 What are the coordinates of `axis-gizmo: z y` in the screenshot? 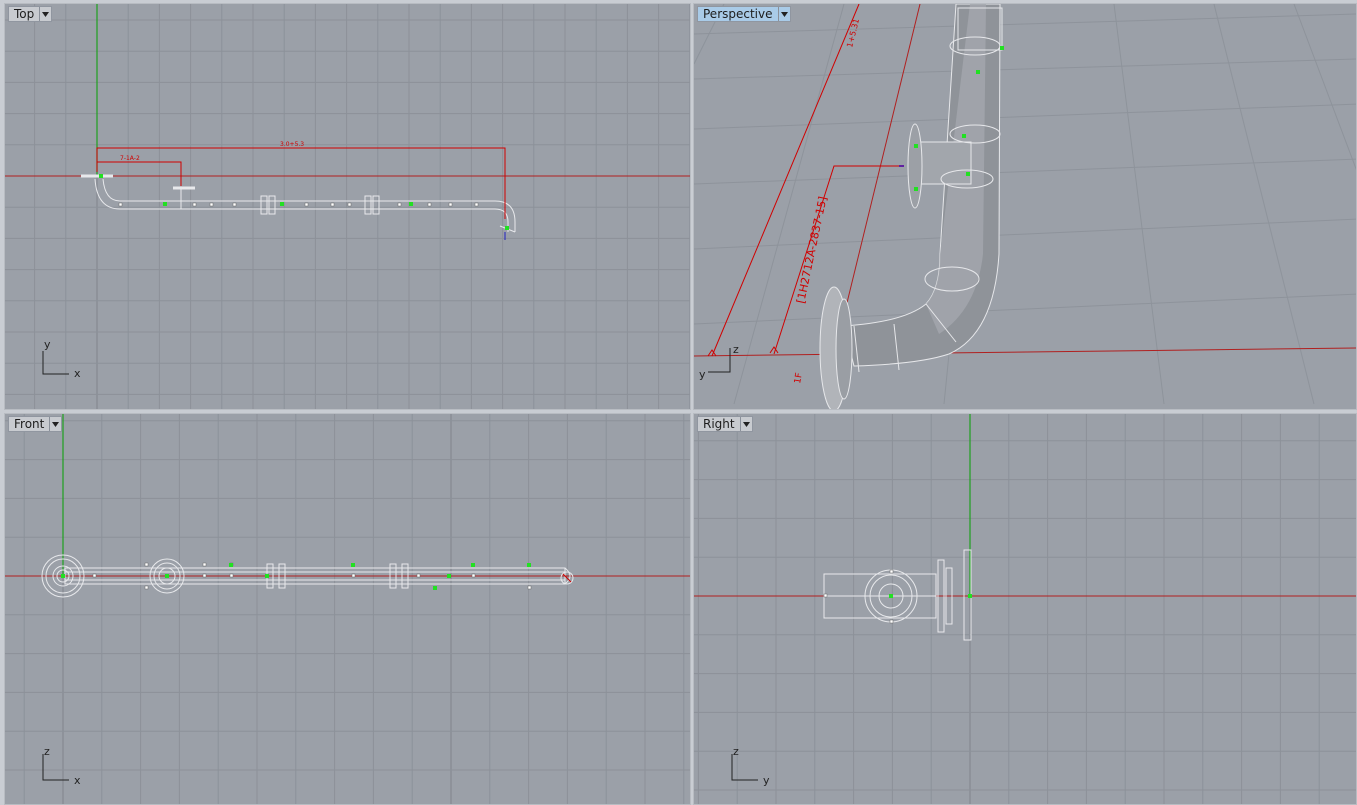 It's located at (719, 362).